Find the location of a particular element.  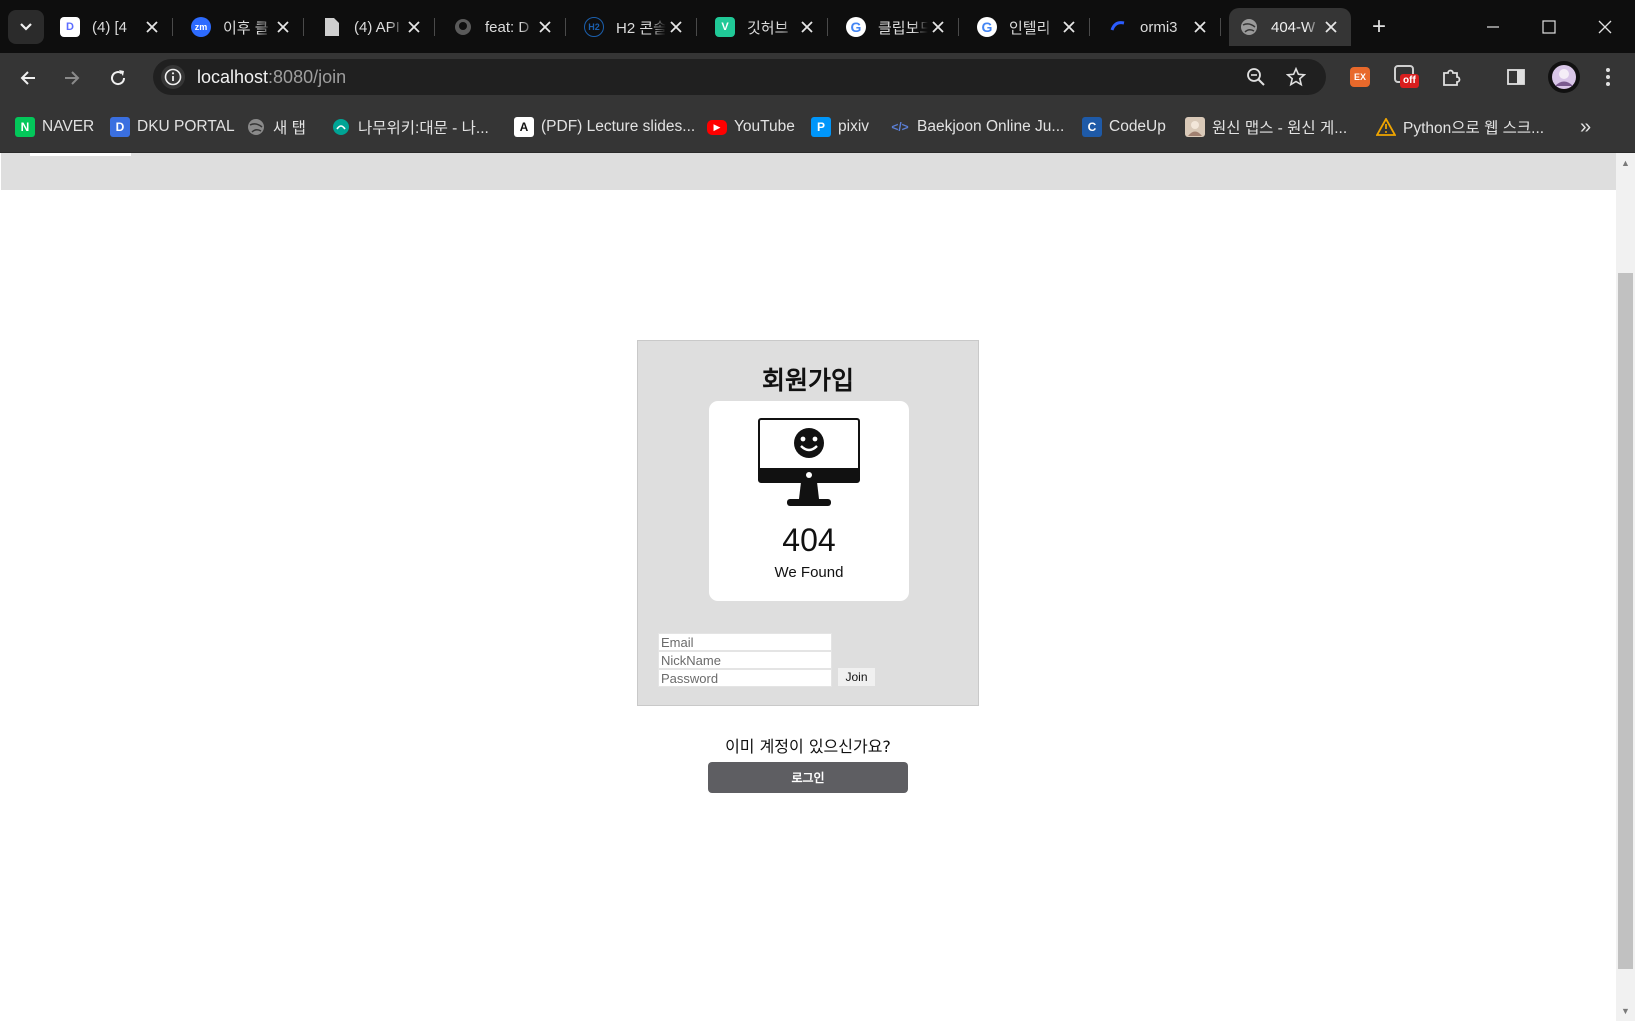

vertical-scrollbar: ▲ ▼ is located at coordinates (1625, 587).